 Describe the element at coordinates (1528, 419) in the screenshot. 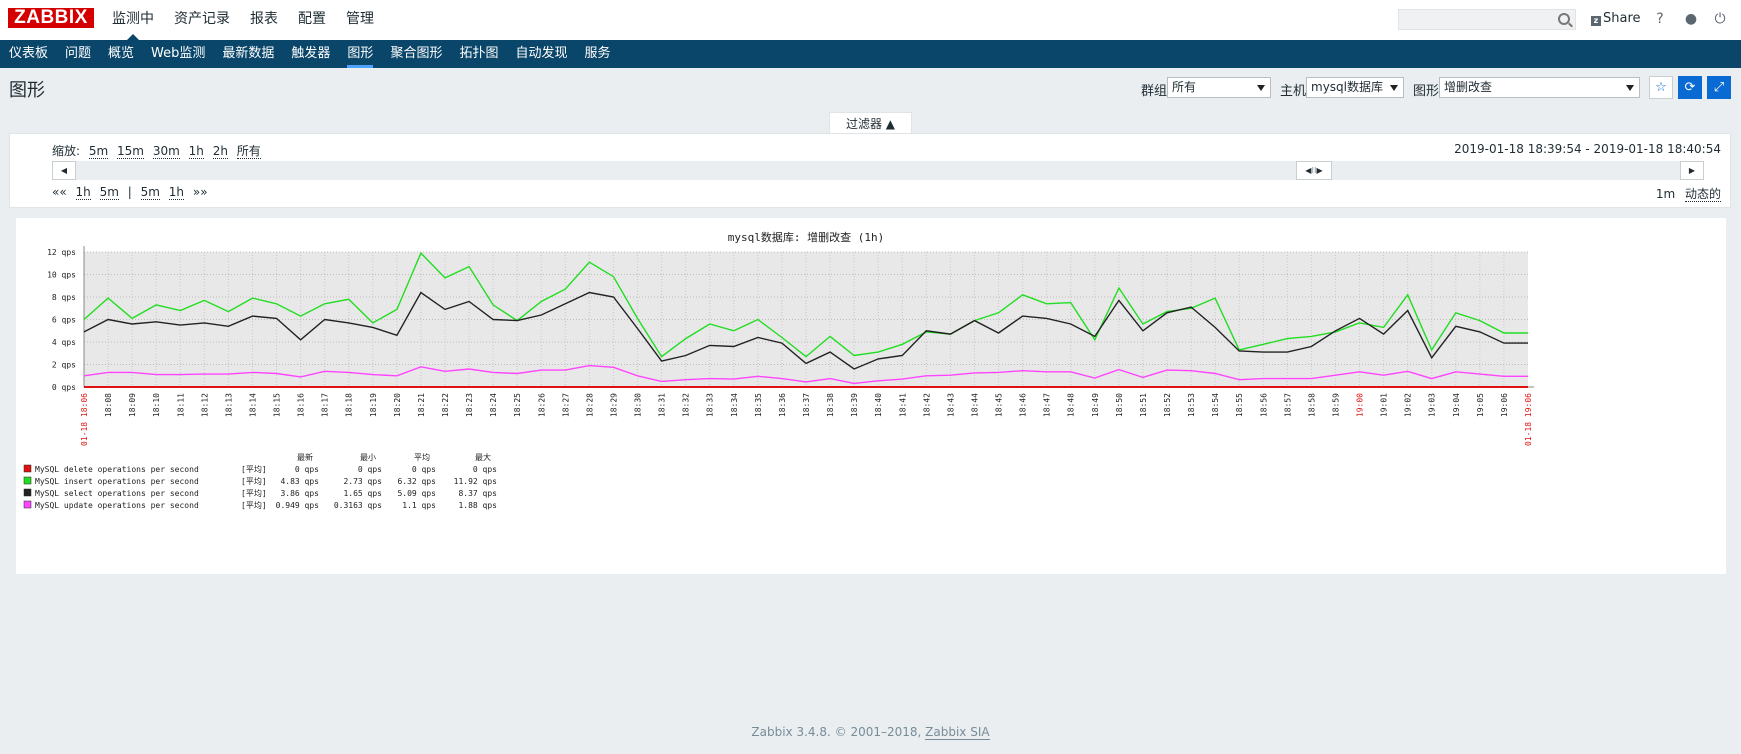

I see `x-end-label: 01-18 19:06` at that location.